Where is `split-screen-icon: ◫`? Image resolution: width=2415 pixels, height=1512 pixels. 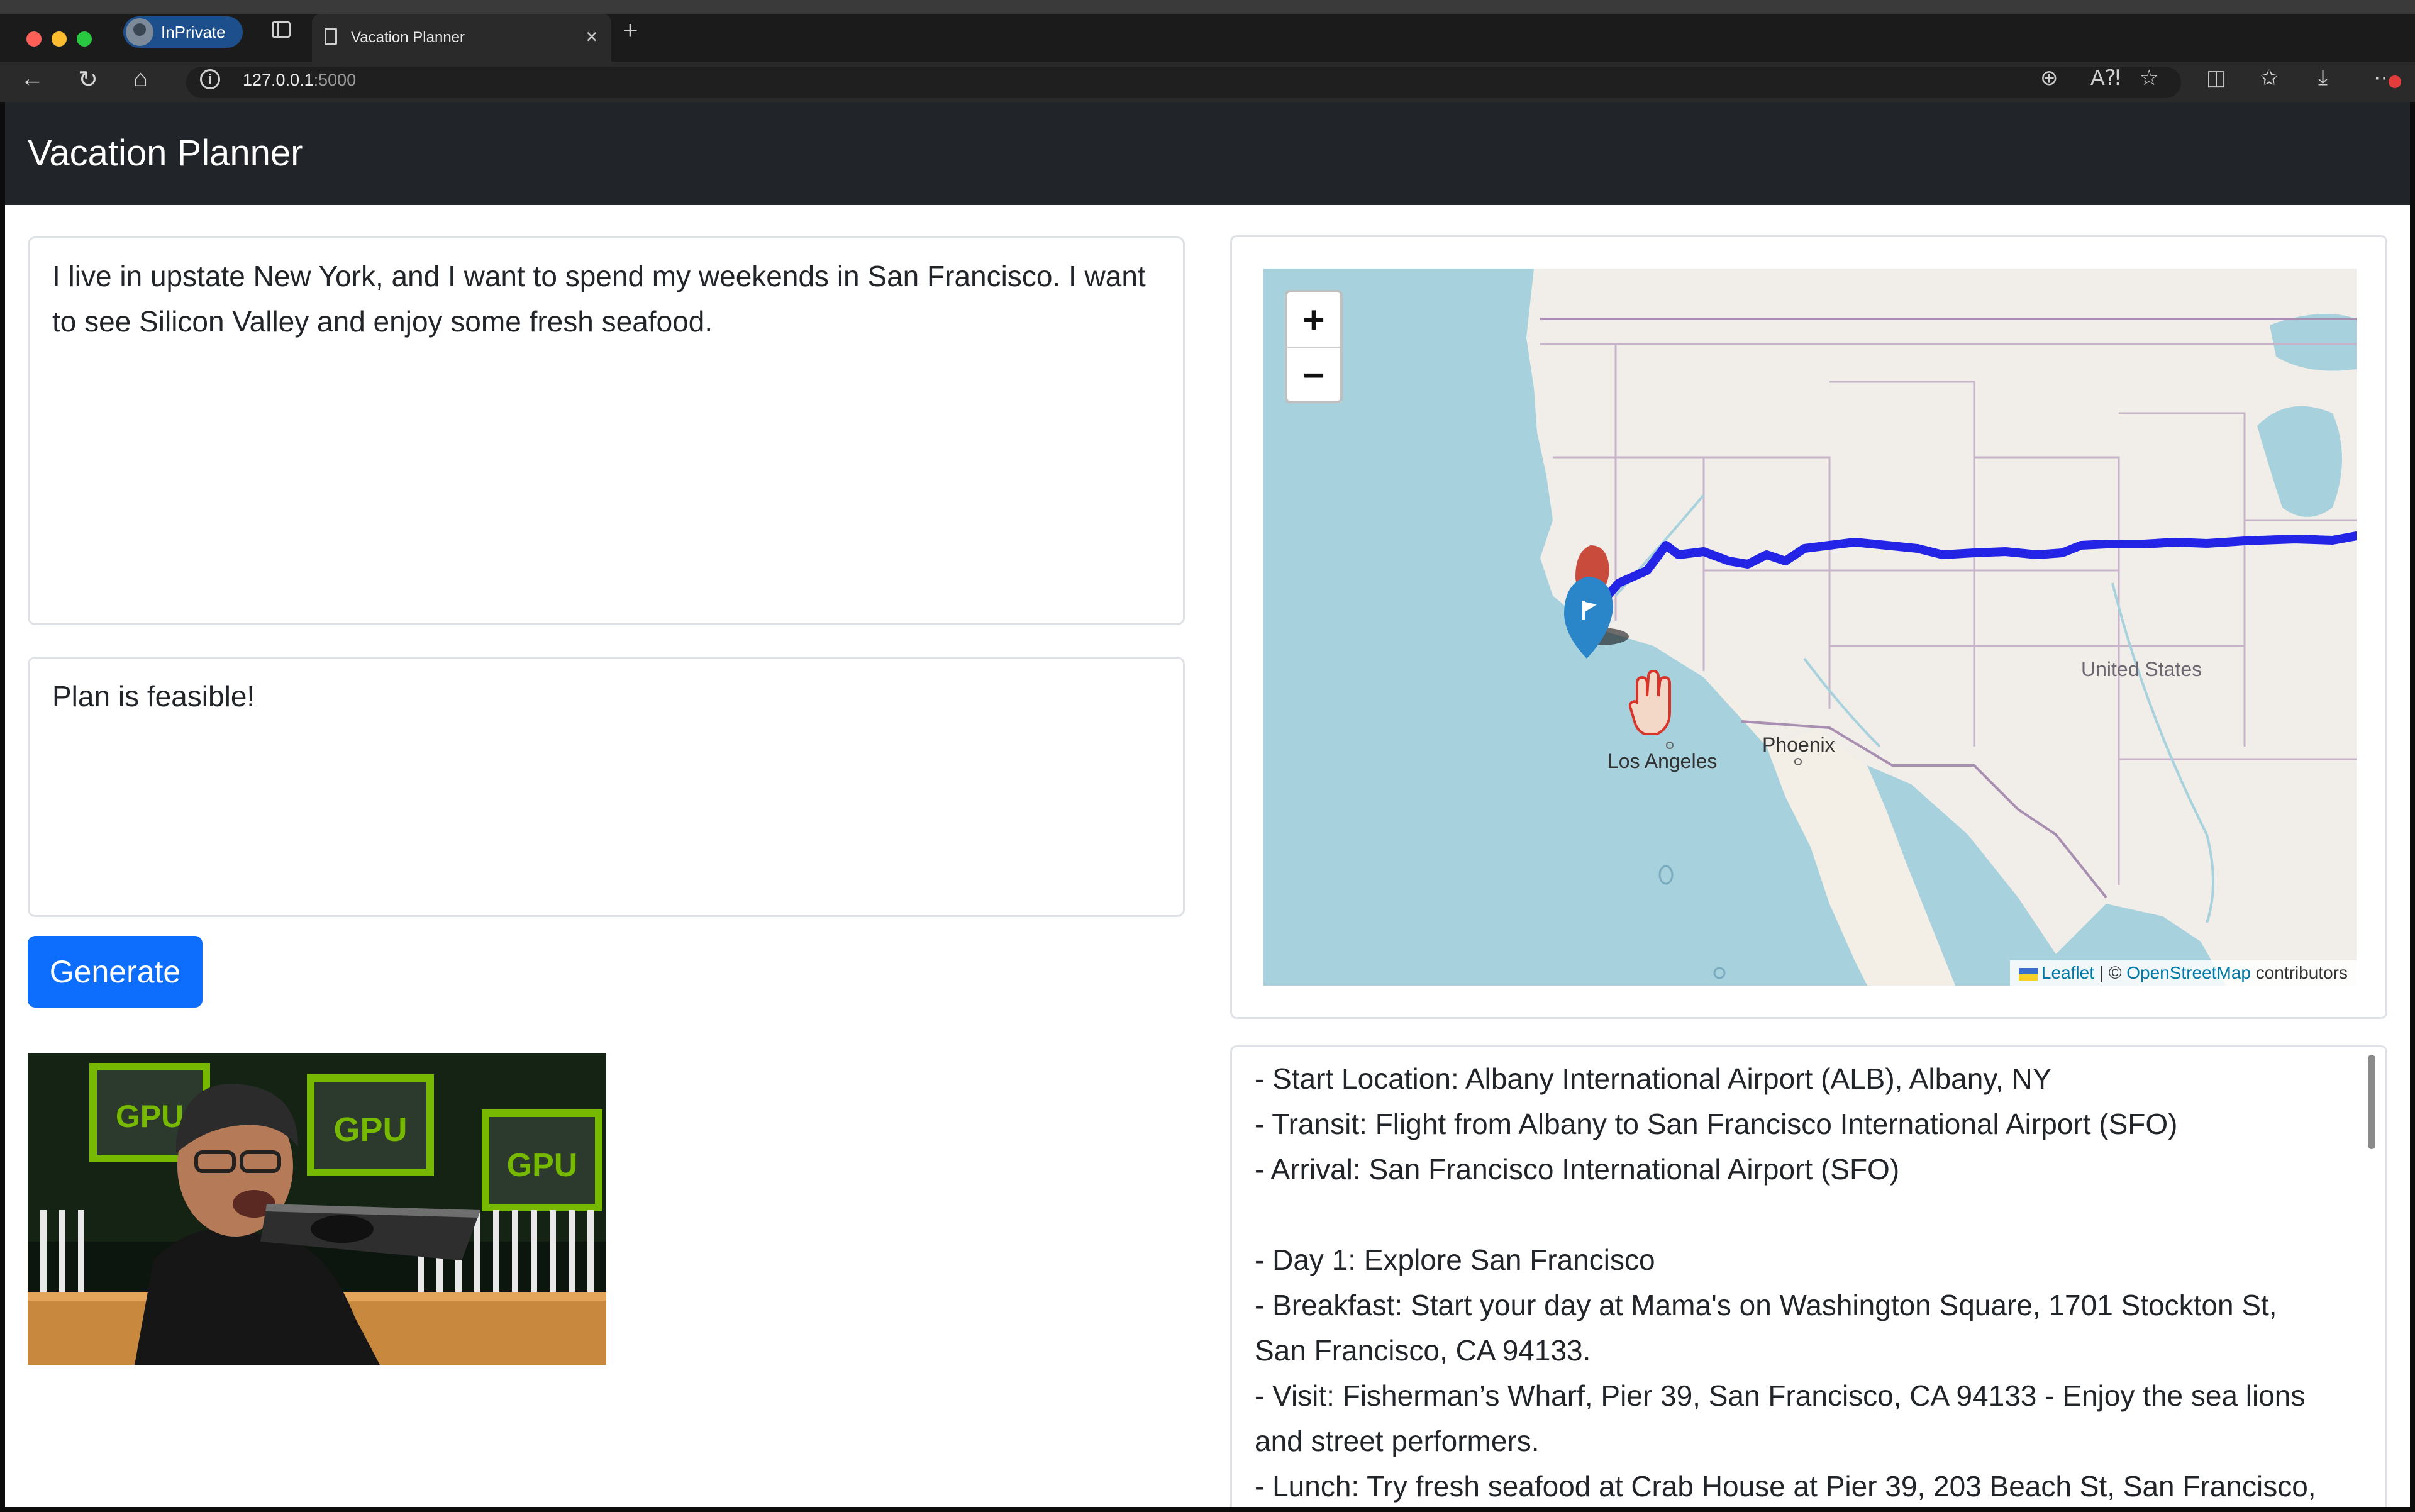
split-screen-icon: ◫ is located at coordinates (2216, 78).